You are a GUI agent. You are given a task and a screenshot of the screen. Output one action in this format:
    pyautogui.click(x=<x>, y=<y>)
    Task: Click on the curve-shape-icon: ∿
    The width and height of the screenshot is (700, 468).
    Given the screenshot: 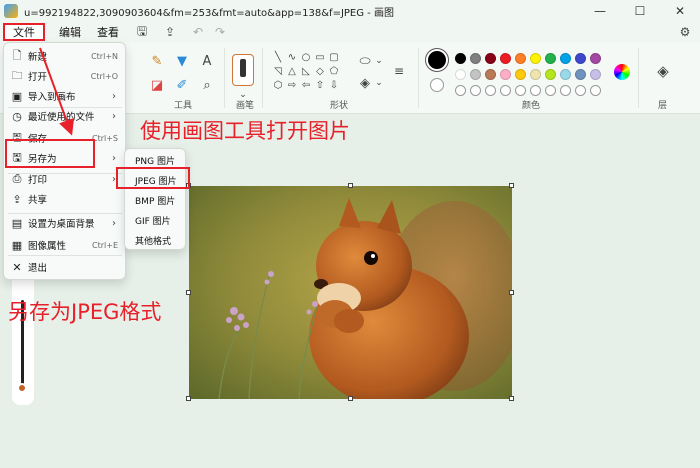 What is the action you would take?
    pyautogui.click(x=292, y=57)
    